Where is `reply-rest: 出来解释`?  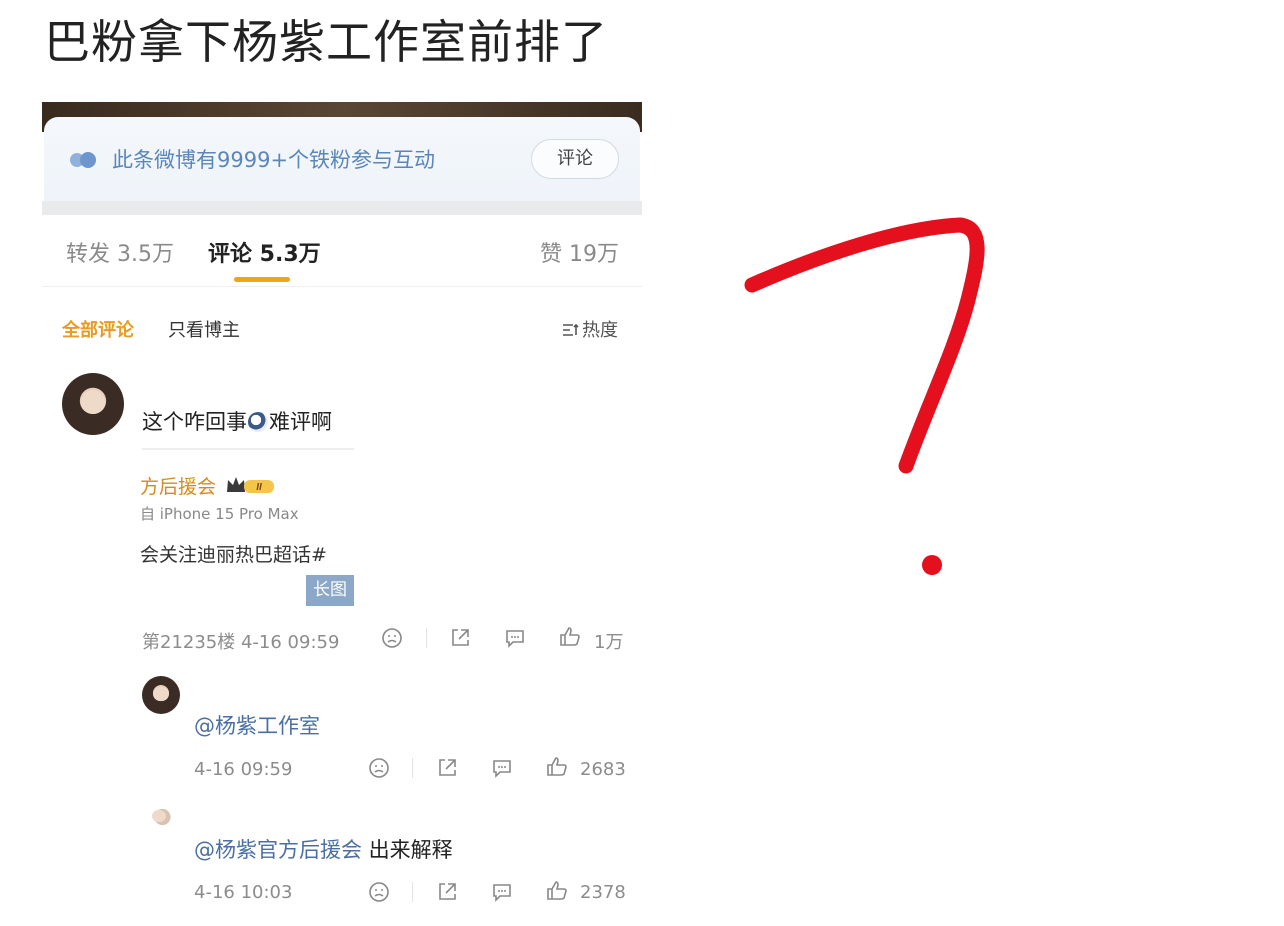 reply-rest: 出来解释 is located at coordinates (407, 850).